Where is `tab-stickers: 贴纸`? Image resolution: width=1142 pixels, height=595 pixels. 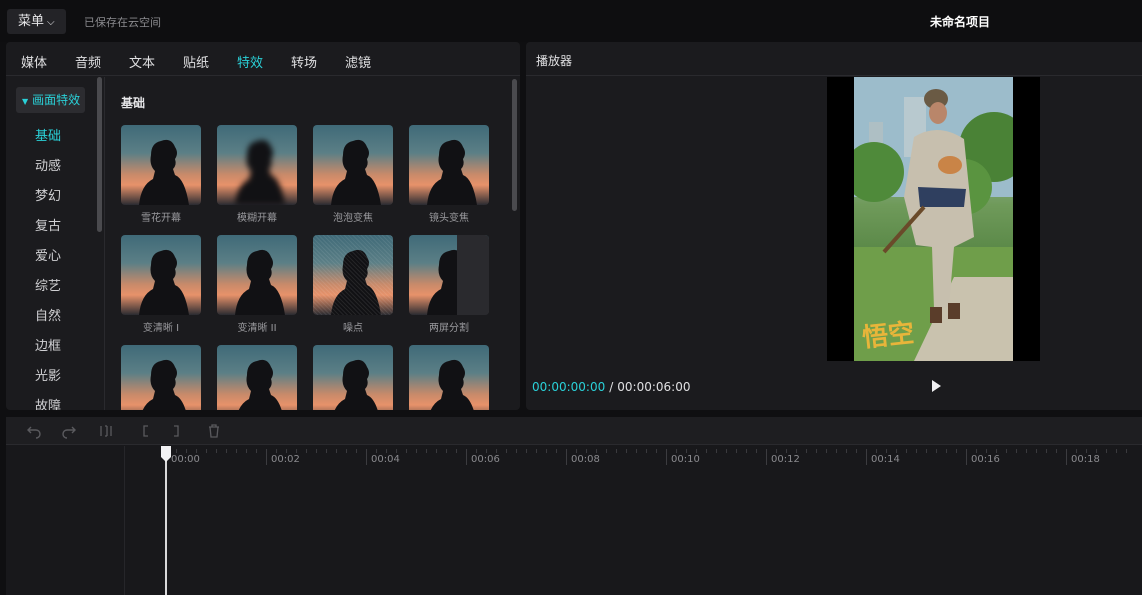 tab-stickers: 贴纸 is located at coordinates (196, 61).